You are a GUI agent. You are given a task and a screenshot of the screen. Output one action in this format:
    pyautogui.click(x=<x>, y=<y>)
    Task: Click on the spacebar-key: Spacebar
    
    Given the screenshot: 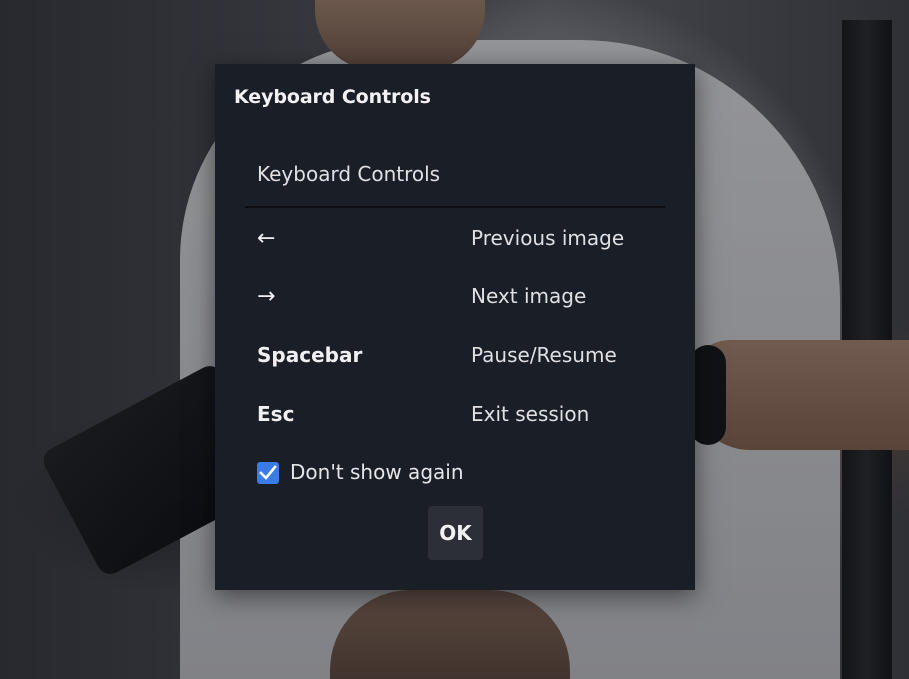 What is the action you would take?
    pyautogui.click(x=310, y=355)
    